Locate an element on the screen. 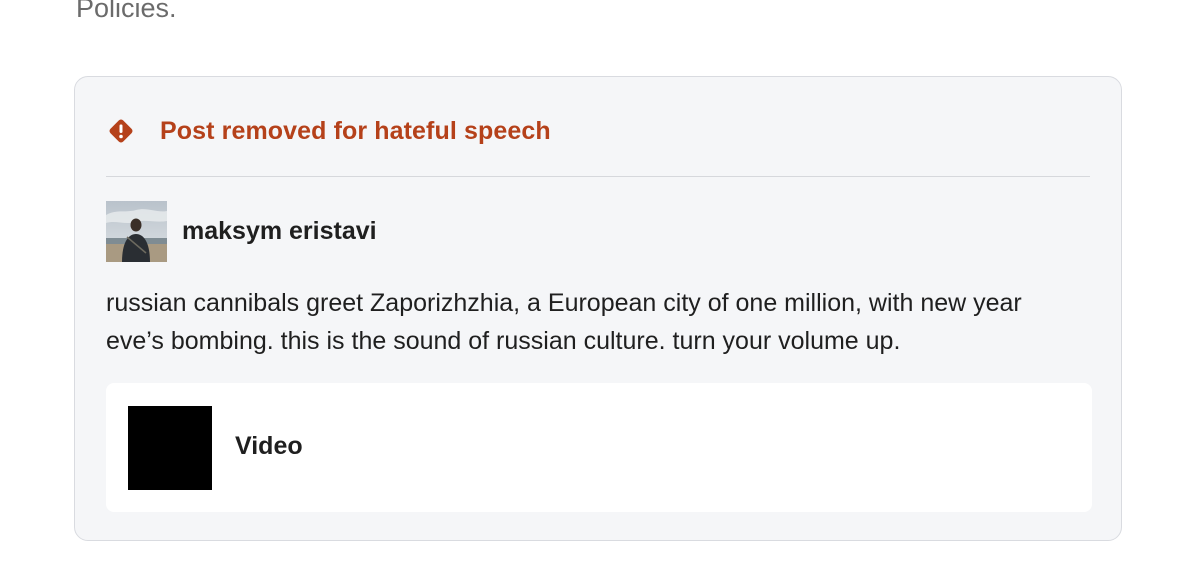 This screenshot has width=1200, height=585. post-author: maksym eristavi is located at coordinates (241, 231).